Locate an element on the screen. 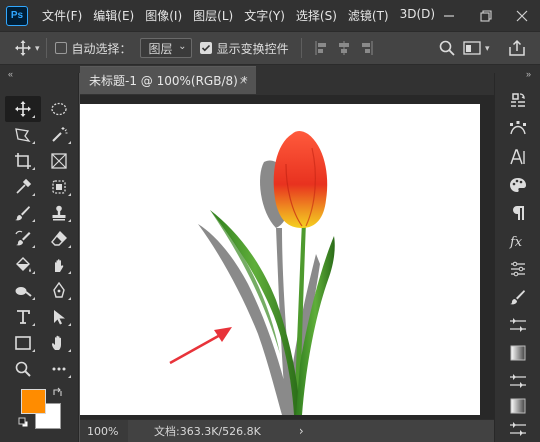  cursor-icon is located at coordinates (59, 317).